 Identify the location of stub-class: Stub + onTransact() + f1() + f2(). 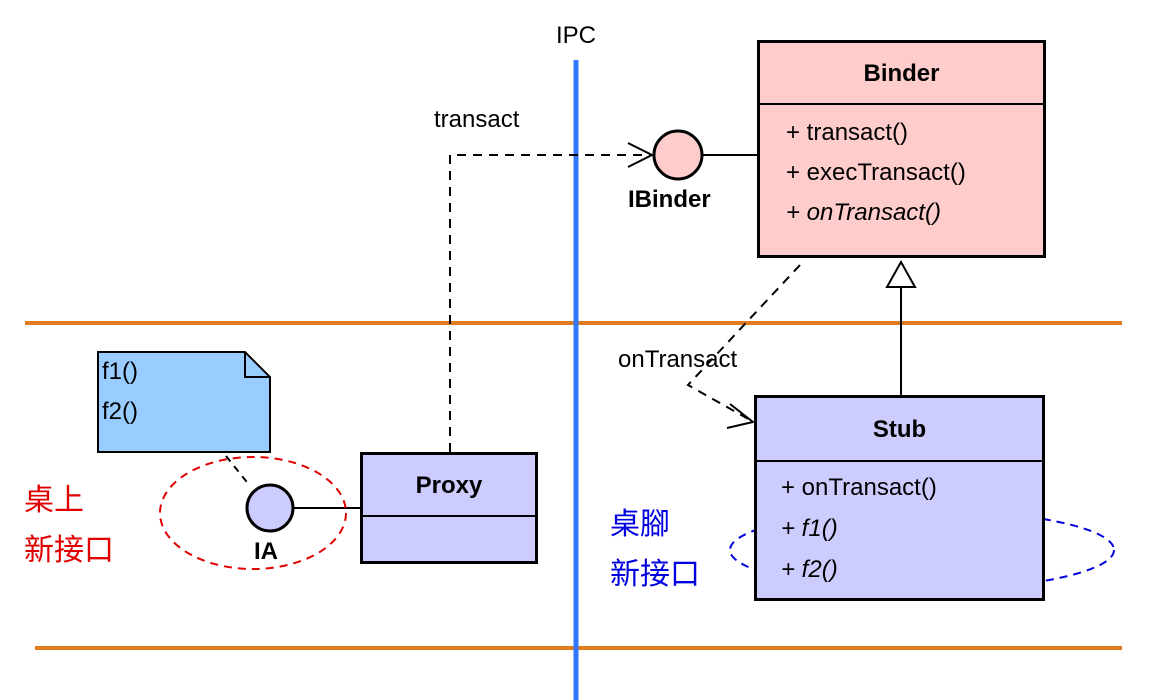
(899, 498).